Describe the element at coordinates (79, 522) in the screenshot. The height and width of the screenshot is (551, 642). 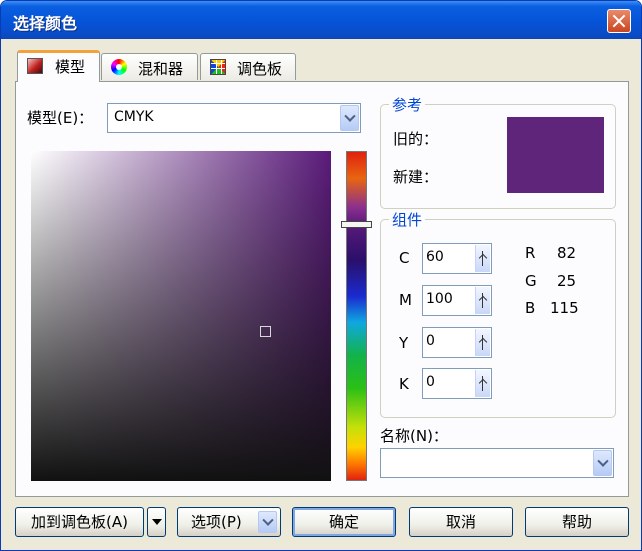
I see `add-to-palette-button: 加到调色板(A)` at that location.